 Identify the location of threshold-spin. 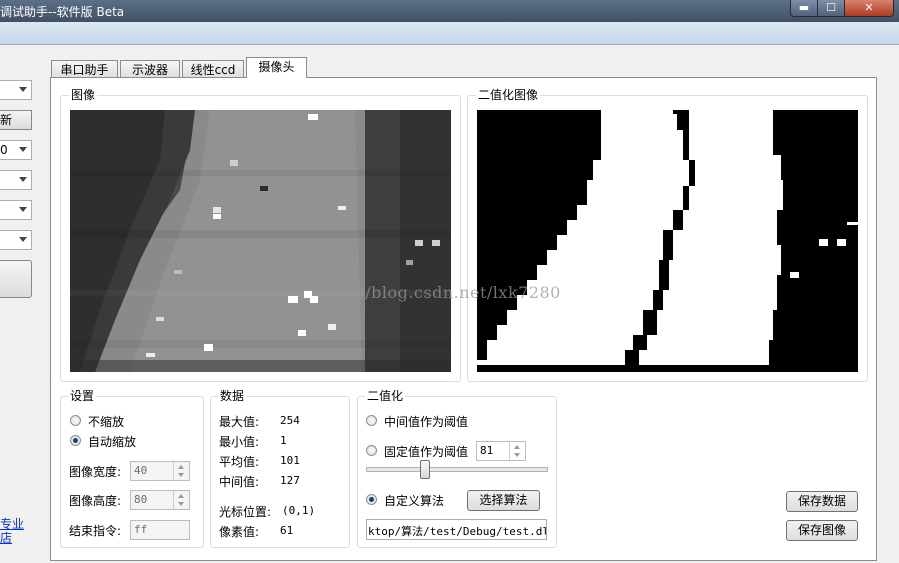
(517, 451).